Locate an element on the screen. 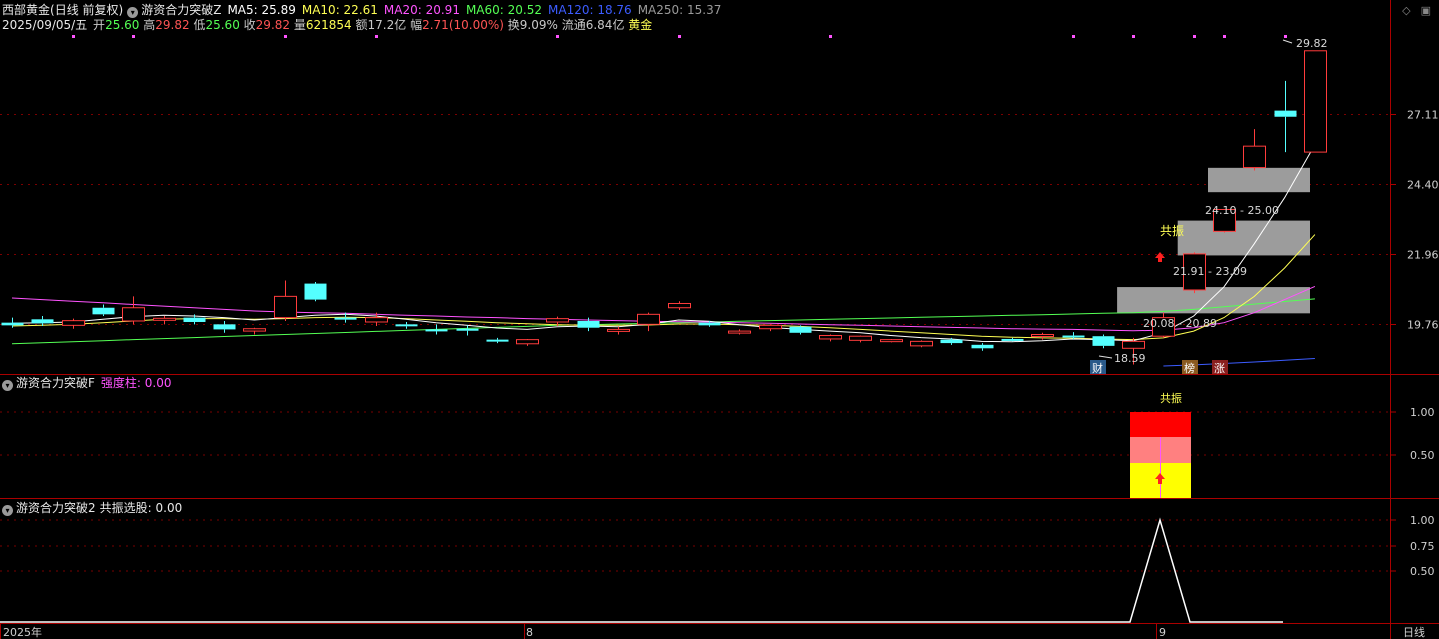  zone1-label: 24.10 - 25.00 is located at coordinates (1242, 210).